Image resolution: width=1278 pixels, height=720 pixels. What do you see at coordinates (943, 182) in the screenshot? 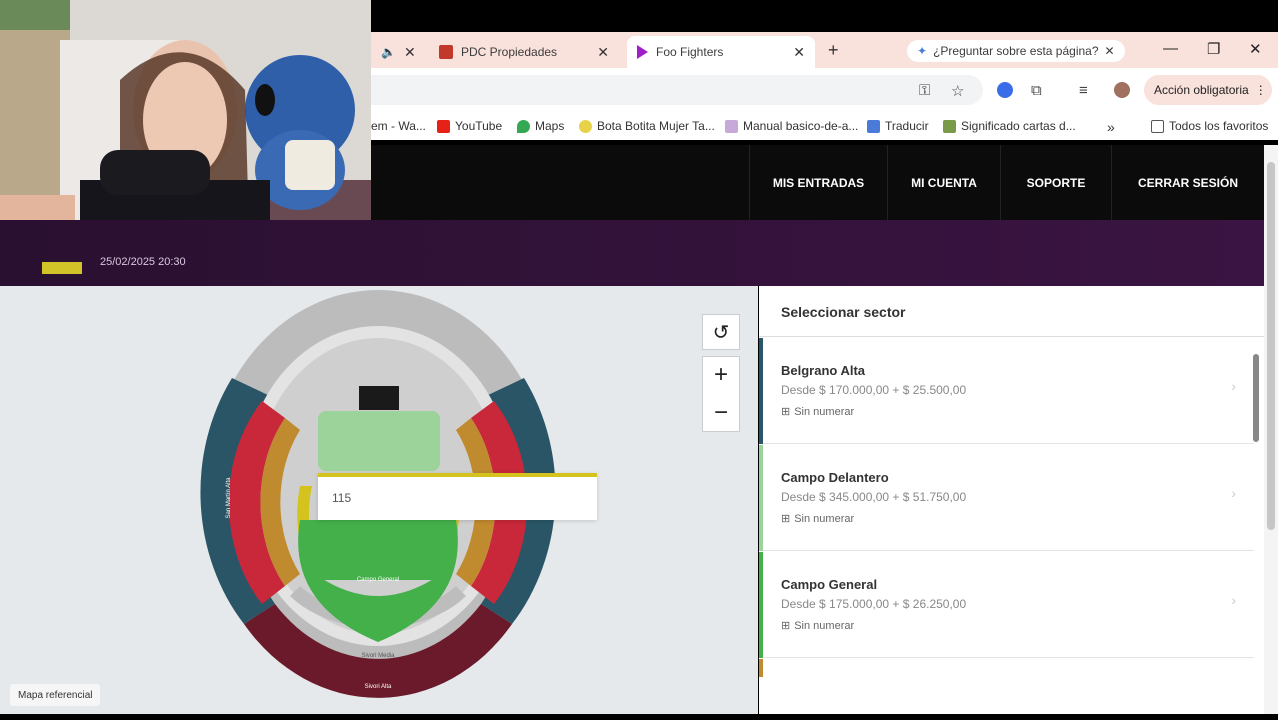
I see `nav-mi-cuenta: MI CUENTA` at bounding box center [943, 182].